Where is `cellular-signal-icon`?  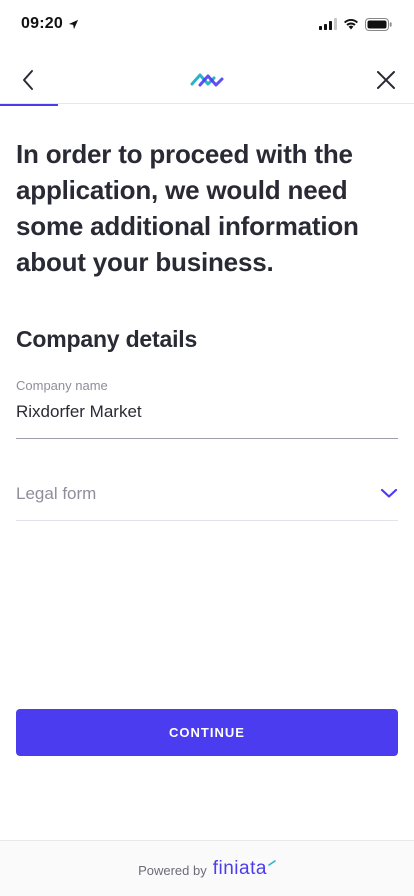
cellular-signal-icon is located at coordinates (328, 24).